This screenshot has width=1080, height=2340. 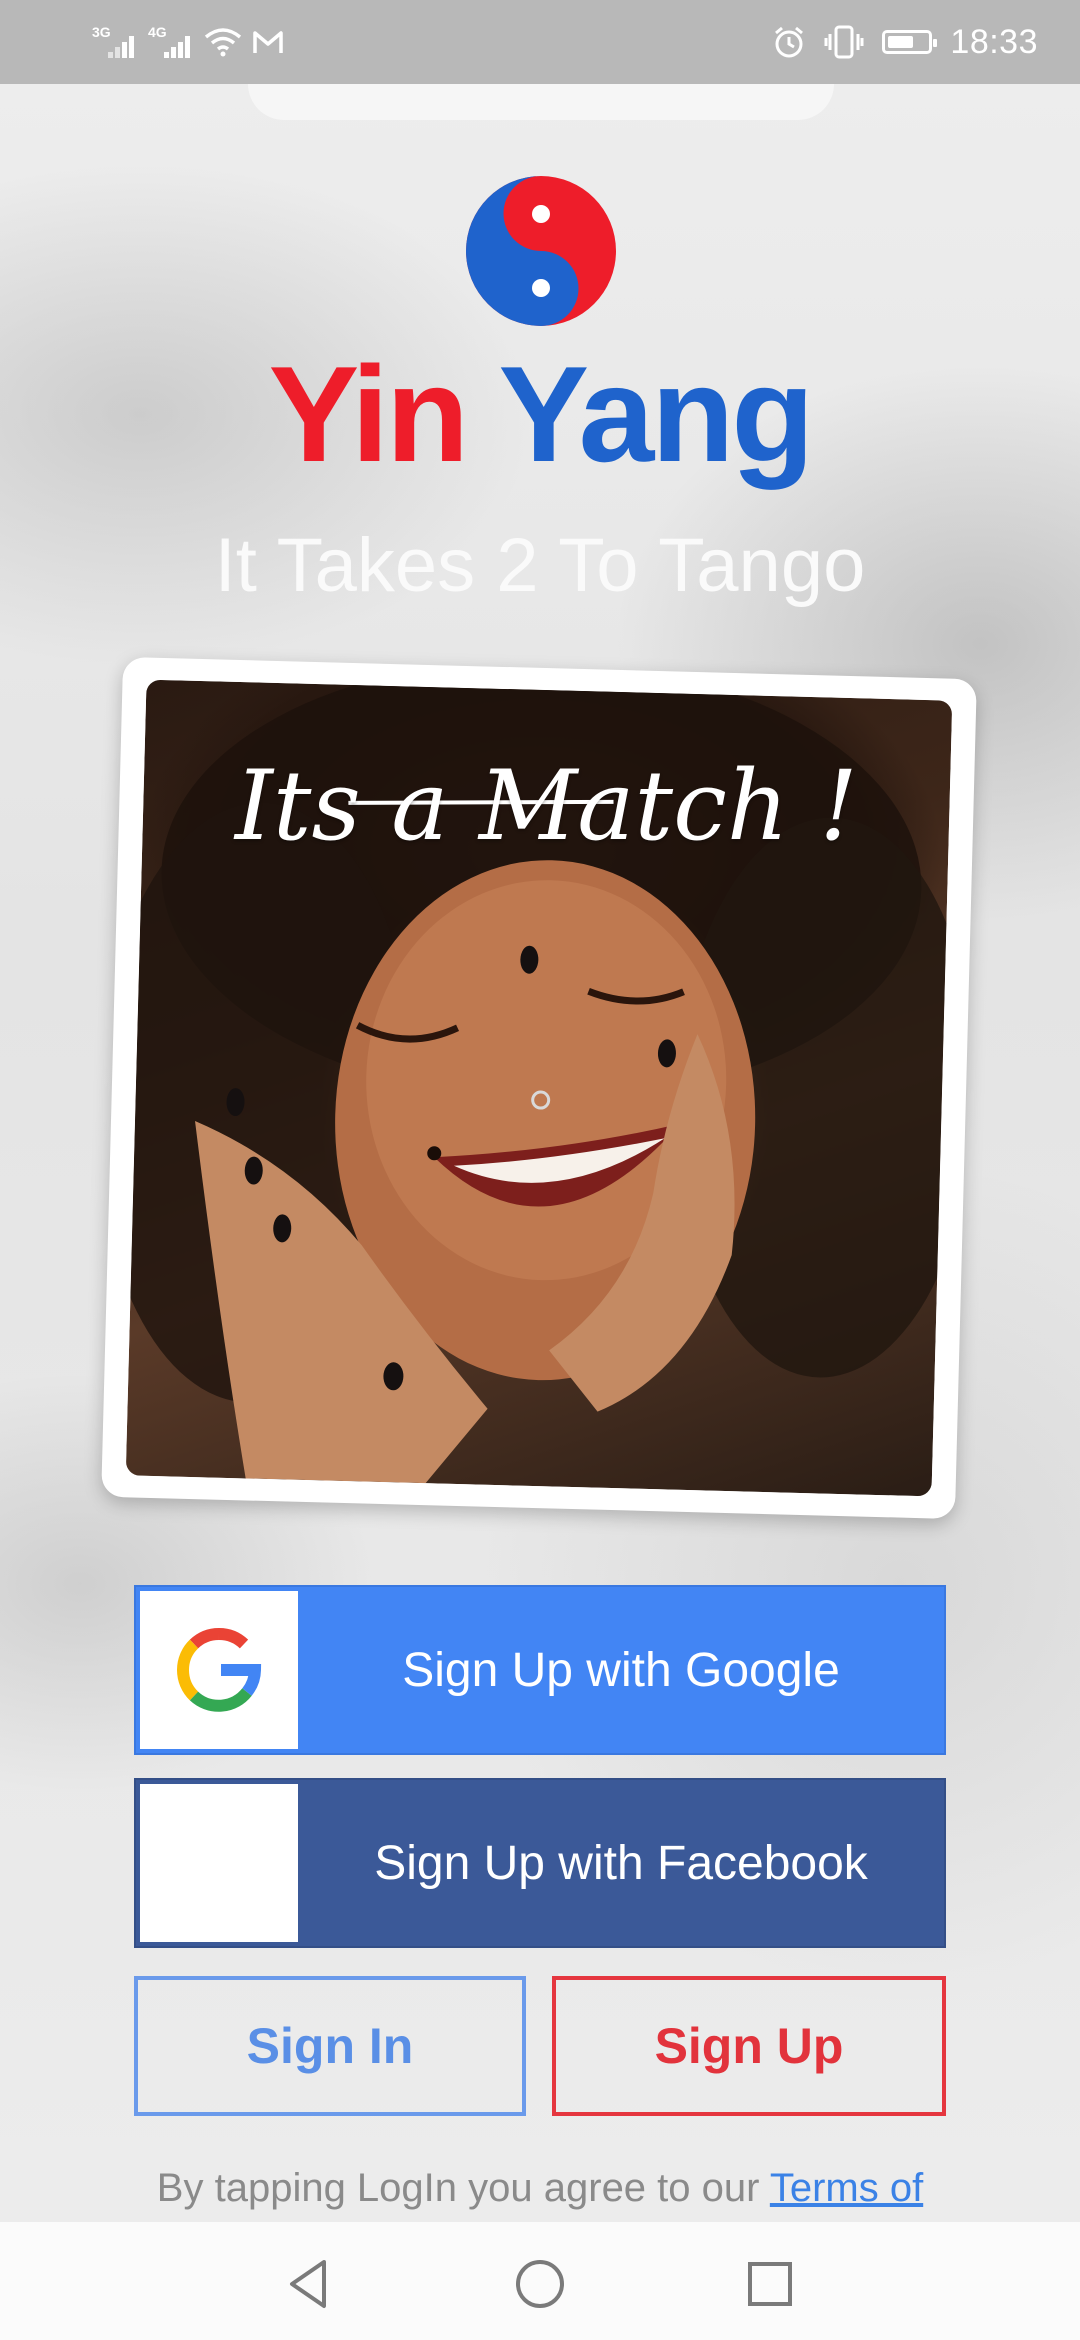 I want to click on recents-icon, so click(x=770, y=2284).